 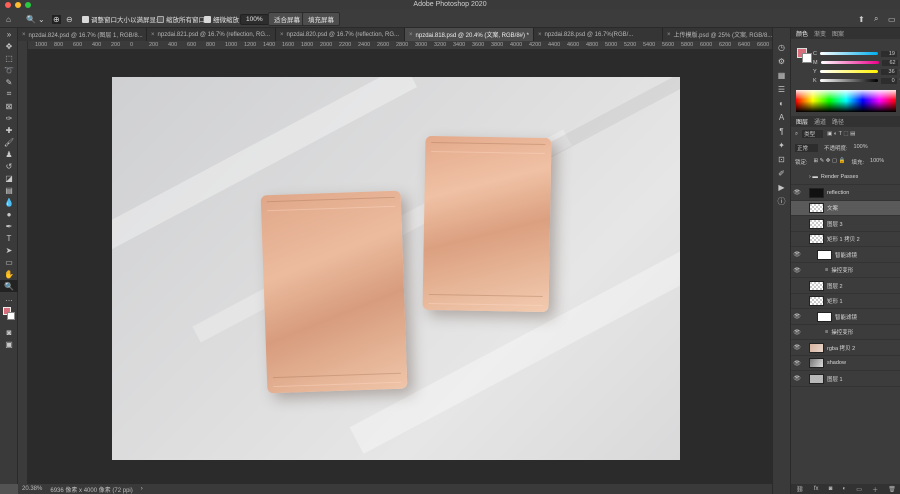 I want to click on info-panel-icon: ⓘ, so click(x=781, y=201).